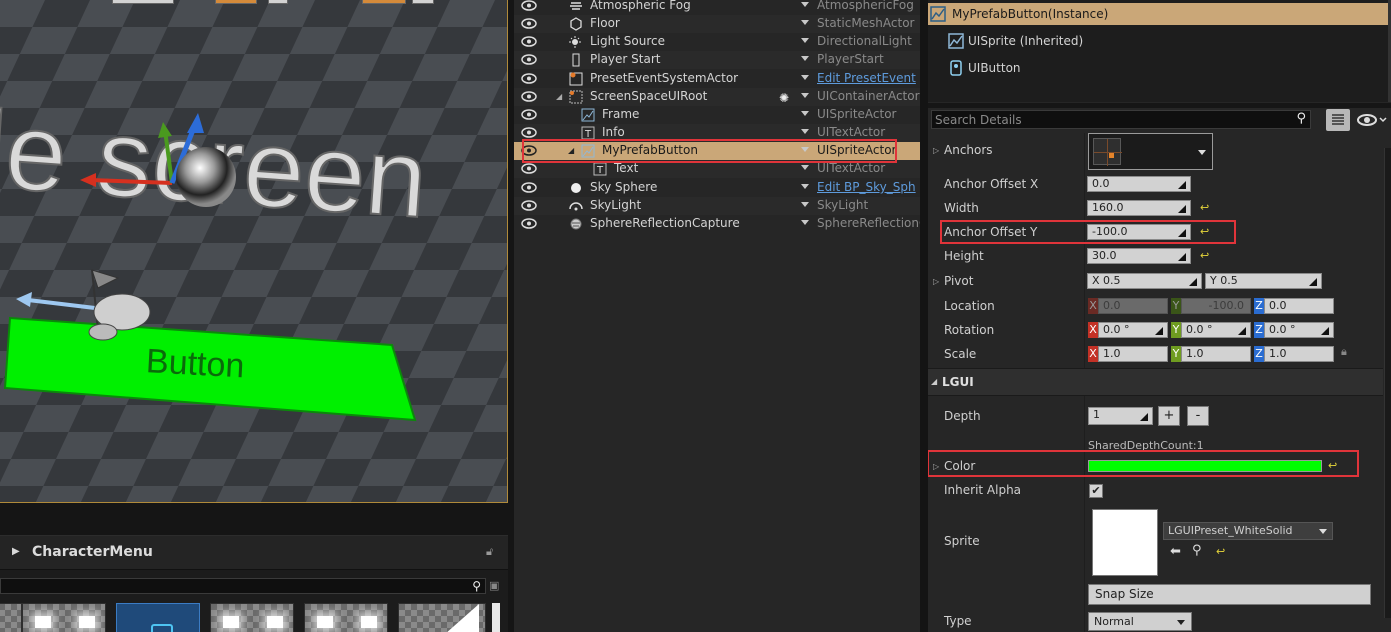  Describe the element at coordinates (1096, 491) in the screenshot. I see `inherit-alpha-checkbox: ✔` at that location.